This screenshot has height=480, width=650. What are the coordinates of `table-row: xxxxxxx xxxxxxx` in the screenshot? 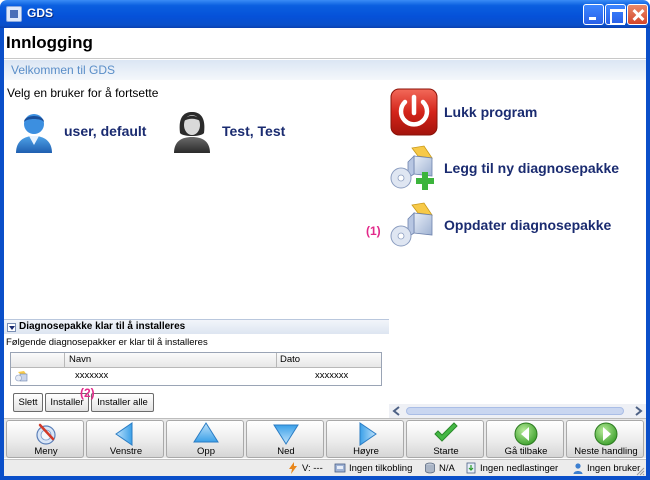 It's located at (196, 376).